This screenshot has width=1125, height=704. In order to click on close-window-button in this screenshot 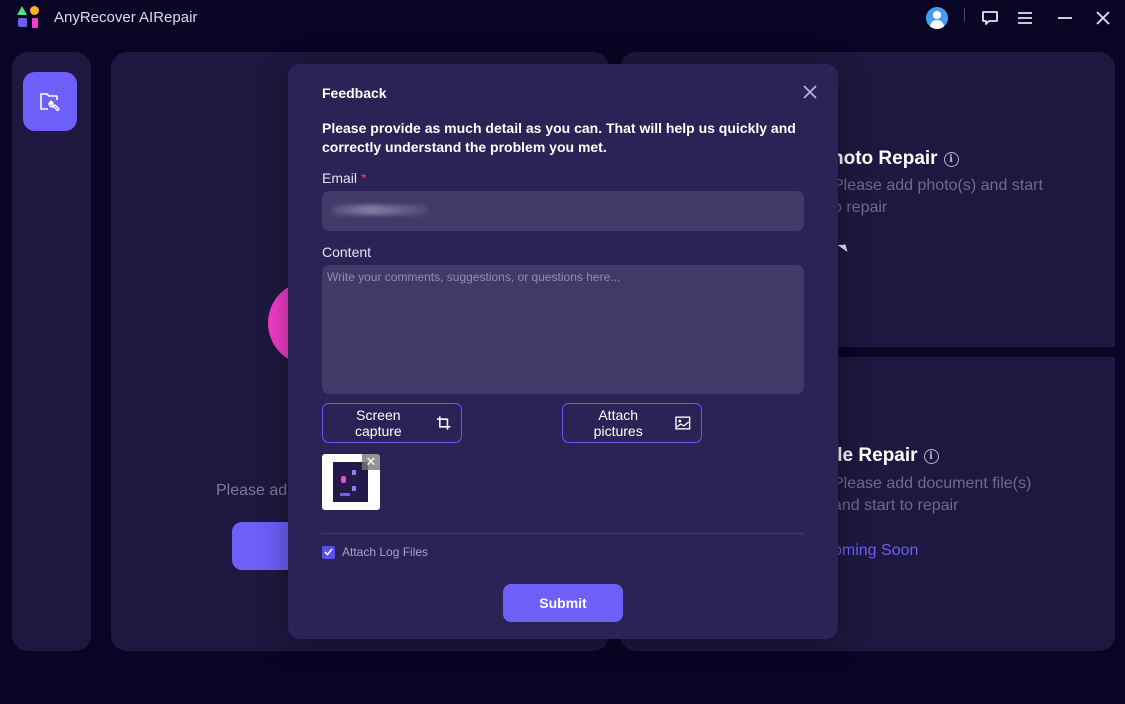, I will do `click(1103, 18)`.